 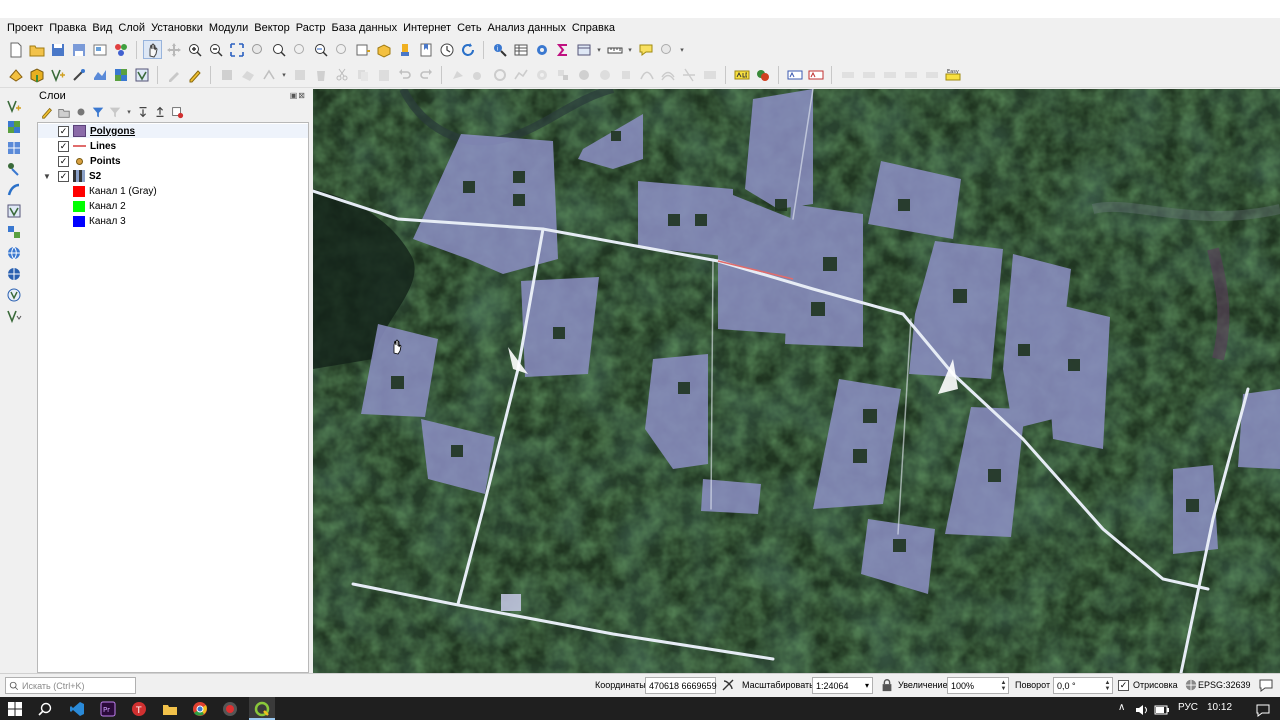 What do you see at coordinates (842, 685) in the screenshot?
I see `scale-combobox: 1:24064 ▾` at bounding box center [842, 685].